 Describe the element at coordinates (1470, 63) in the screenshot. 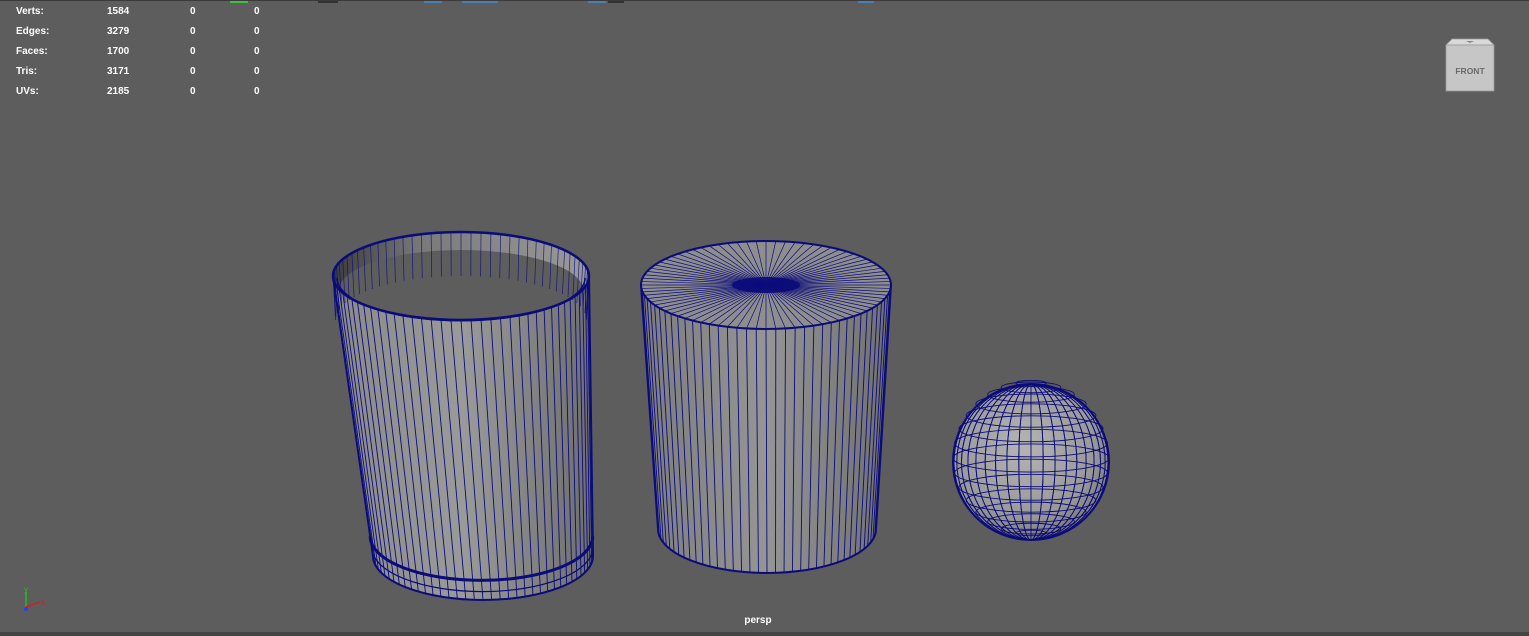

I see `viewcube: FRONT` at that location.